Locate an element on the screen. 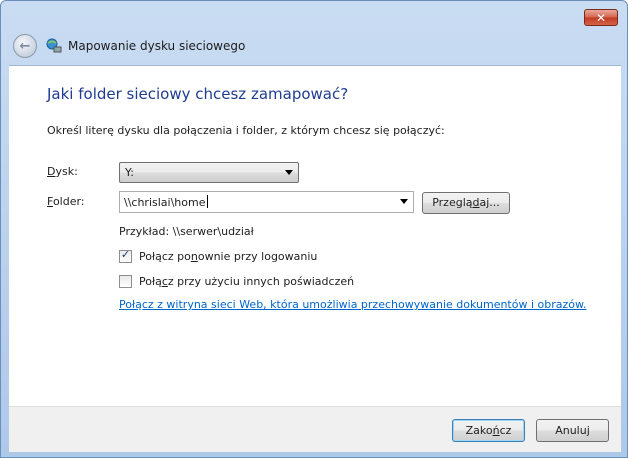 This screenshot has width=628, height=458. other-credentials-label: Połącz przy użyciu innych poświadczeń is located at coordinates (246, 281).